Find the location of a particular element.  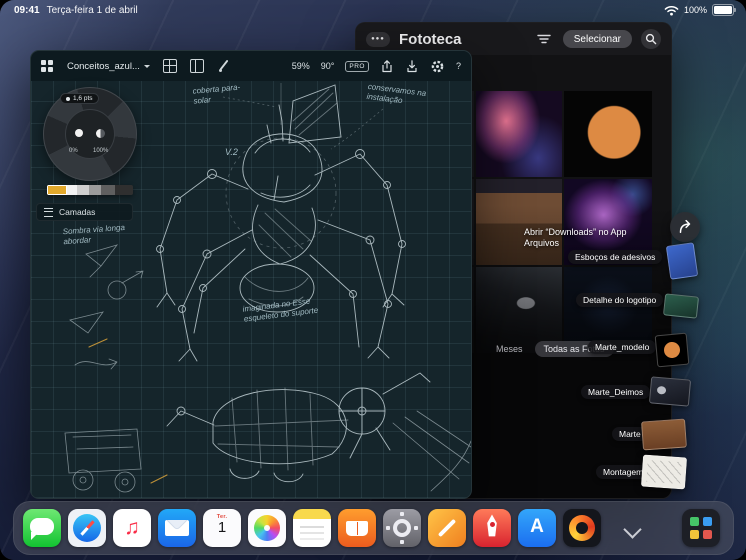

import-icon is located at coordinates (412, 66).